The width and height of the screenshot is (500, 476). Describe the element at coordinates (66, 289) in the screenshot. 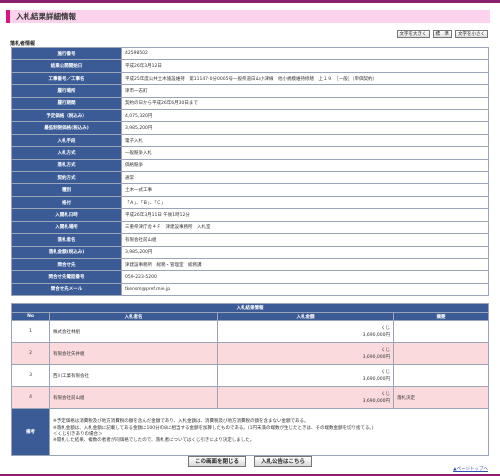

I see `detail-label: 問合せ先メール` at that location.